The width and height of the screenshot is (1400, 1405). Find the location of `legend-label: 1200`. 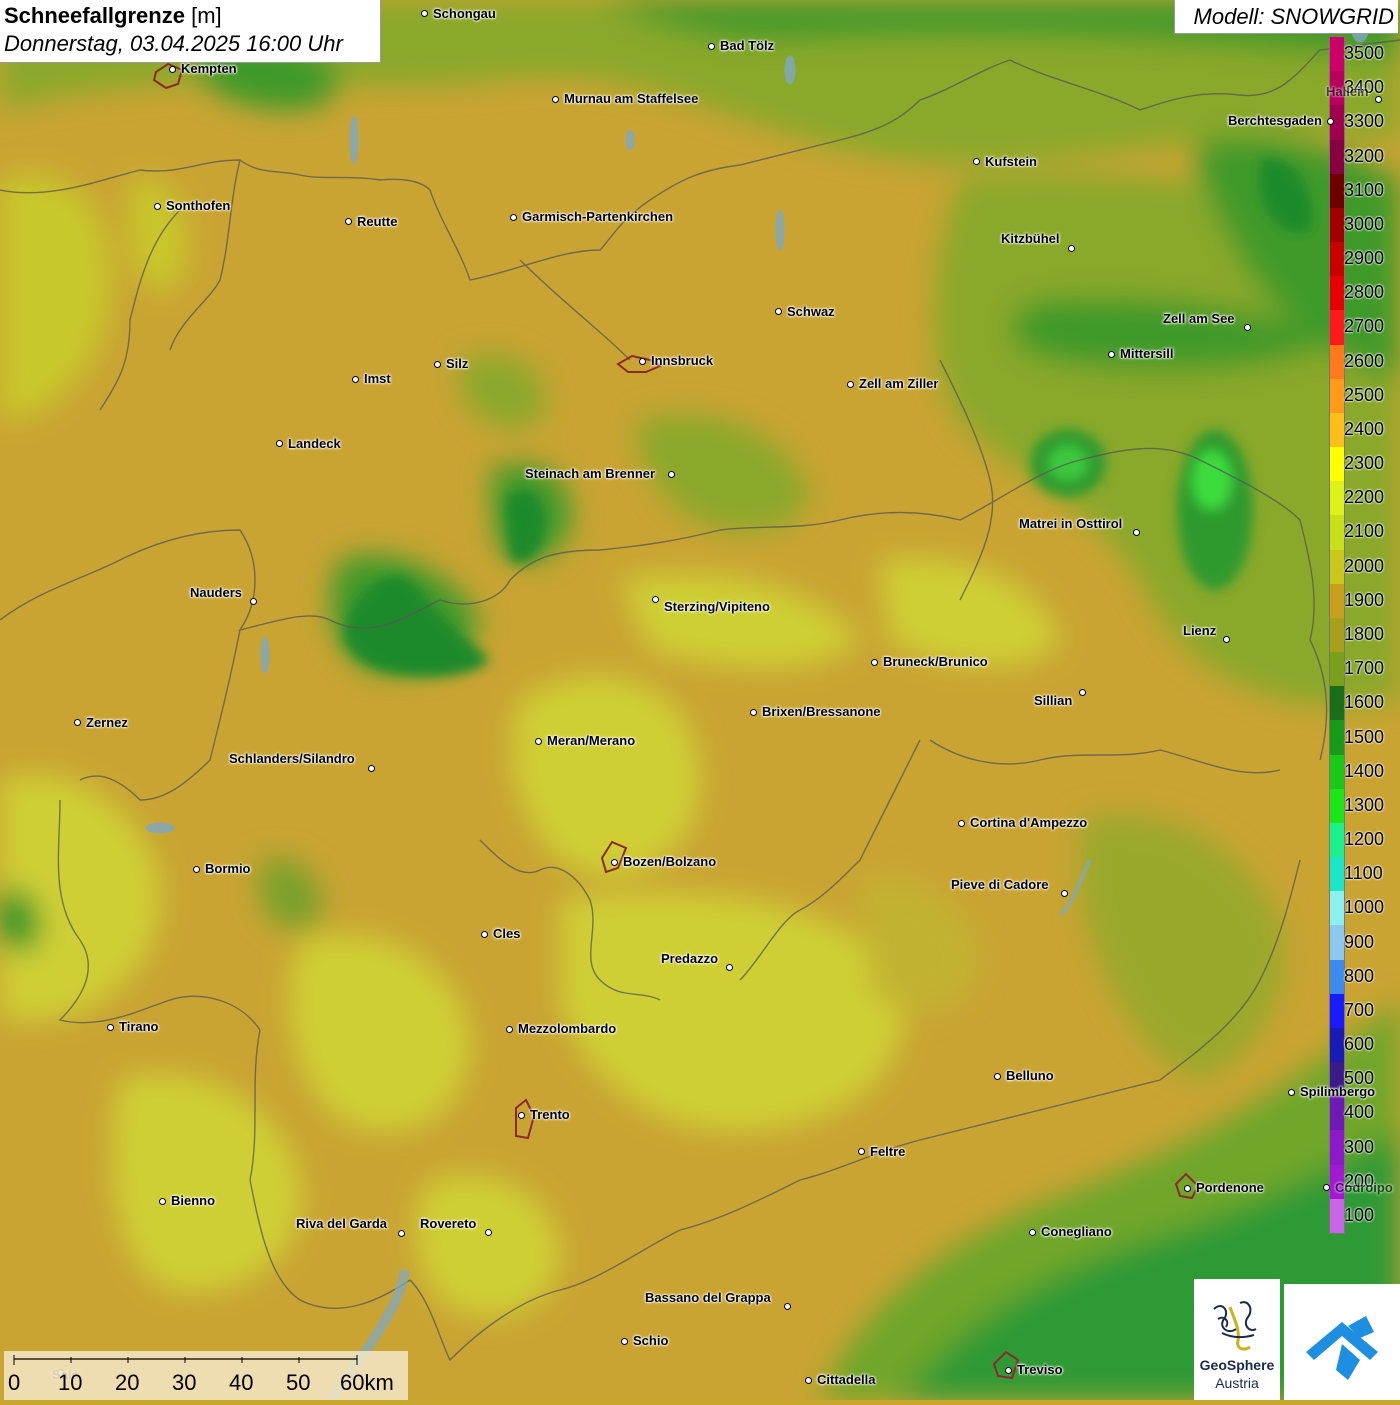

legend-label: 1200 is located at coordinates (1364, 839).